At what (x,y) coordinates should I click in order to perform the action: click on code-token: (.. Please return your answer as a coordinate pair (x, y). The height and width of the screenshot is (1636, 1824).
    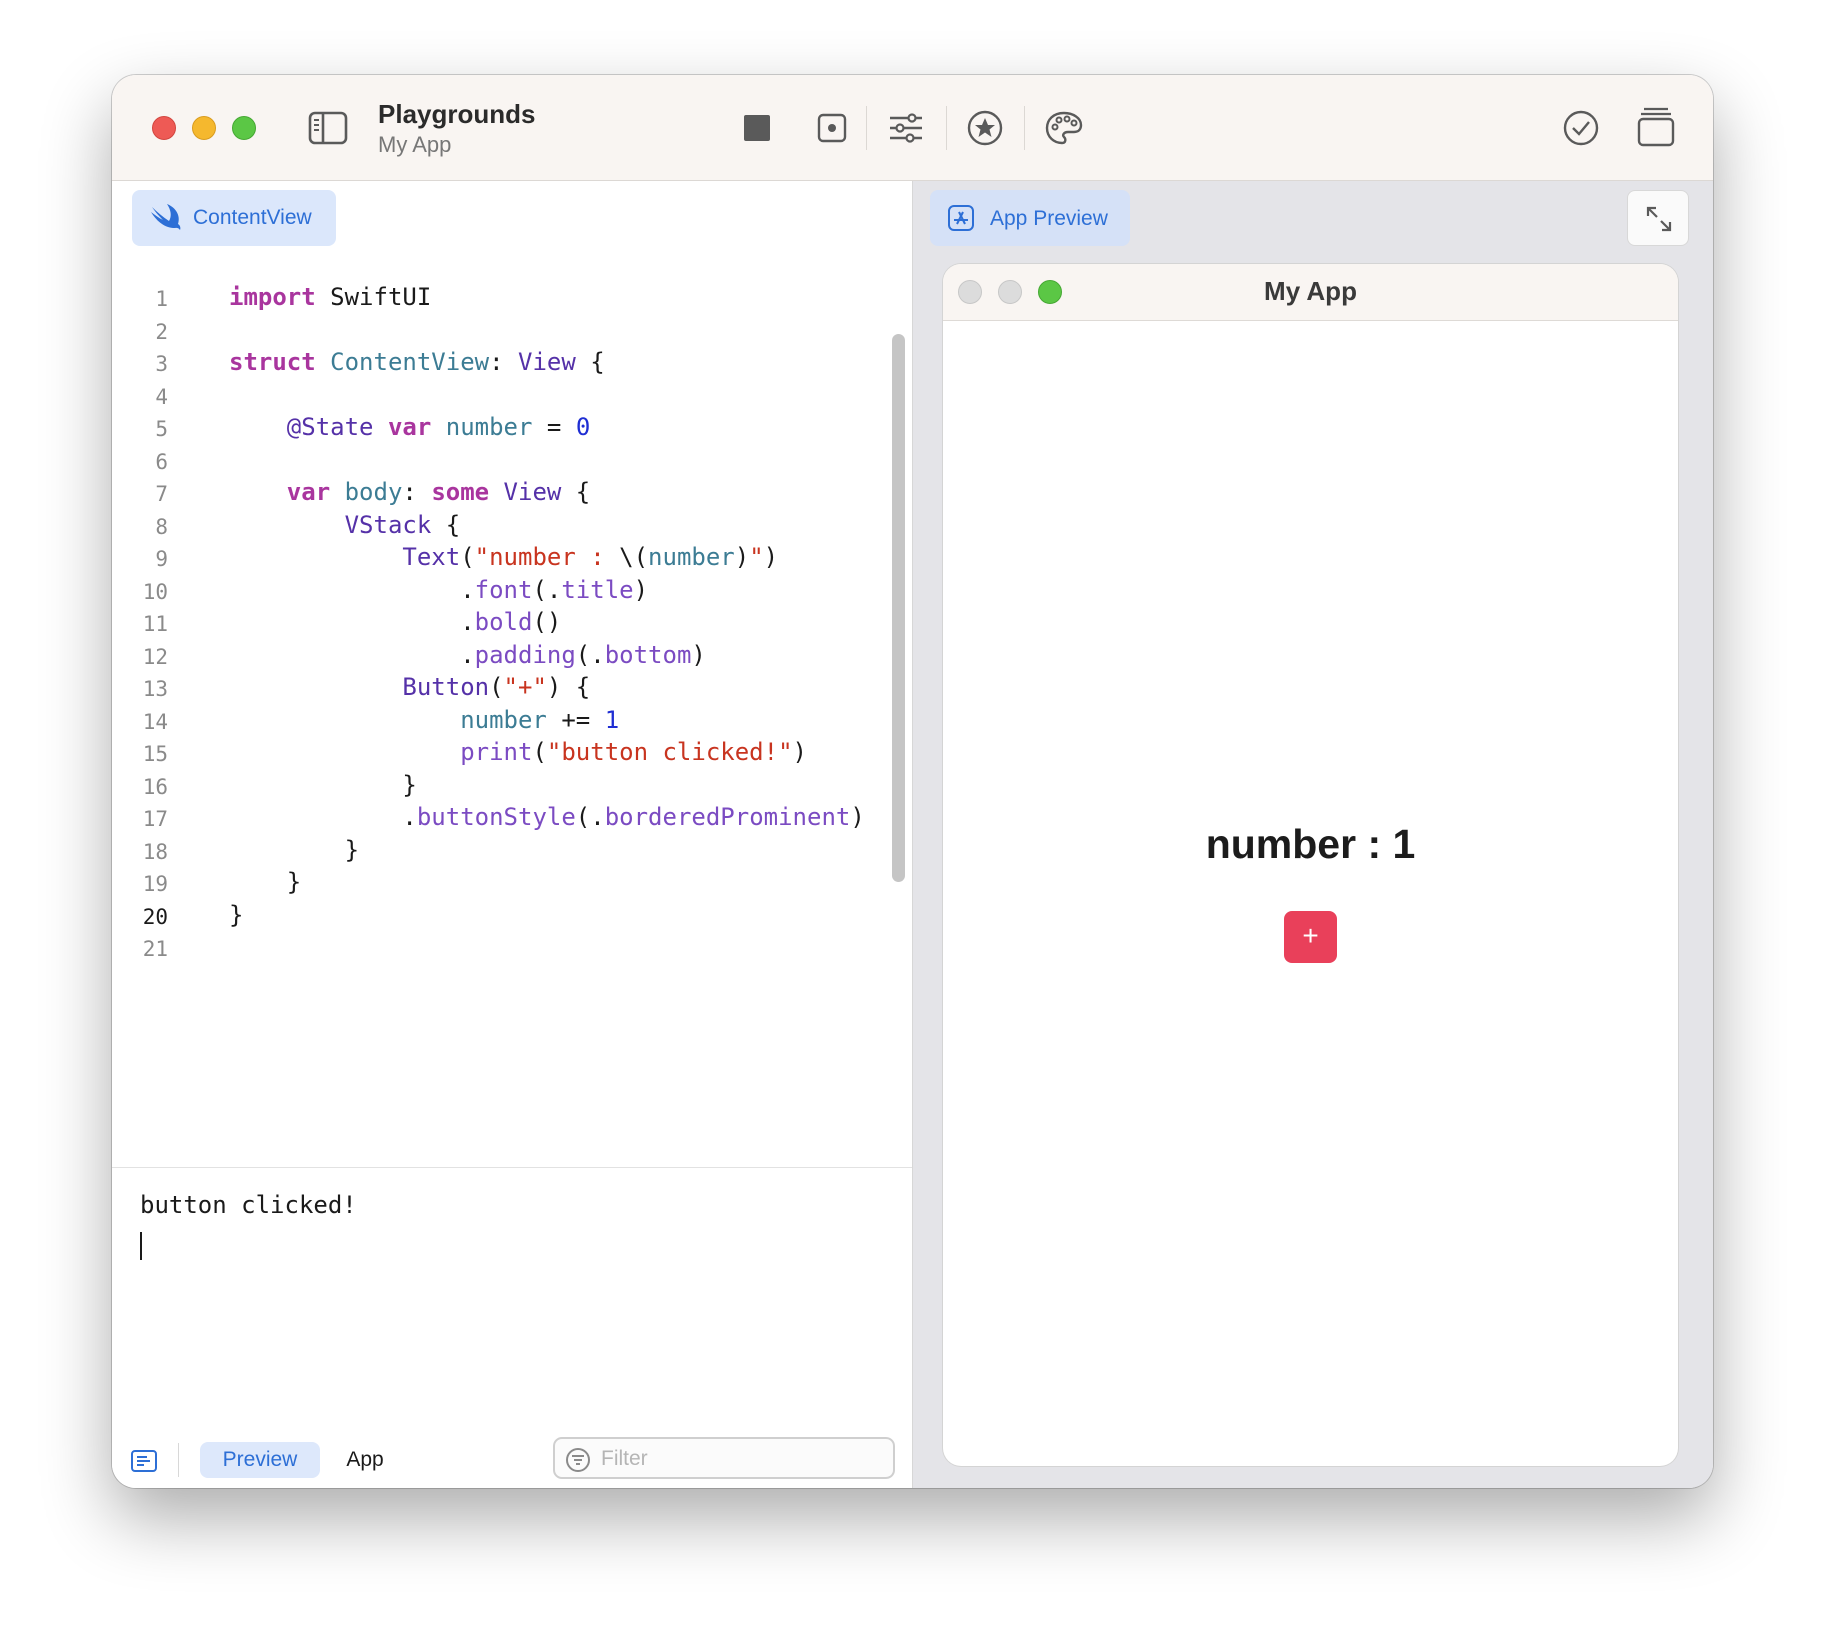
    Looking at the image, I should click on (590, 655).